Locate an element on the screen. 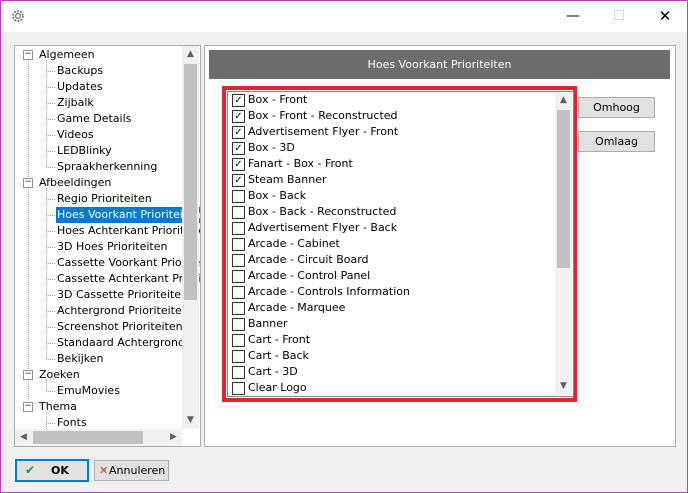  tree-group: − Algemeen is located at coordinates (98, 55).